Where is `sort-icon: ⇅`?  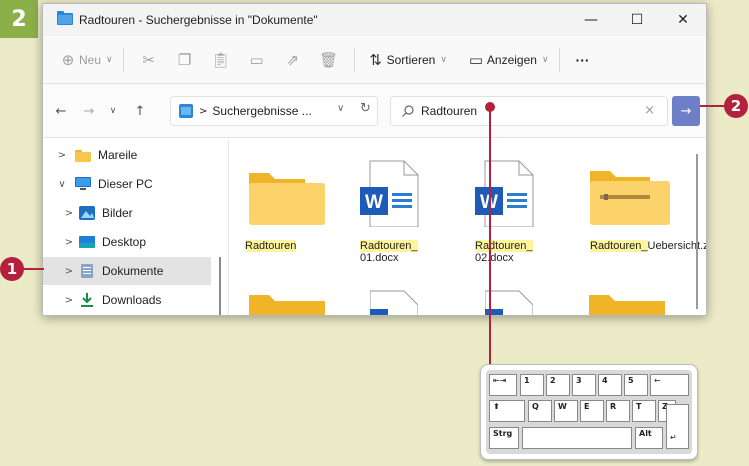 sort-icon: ⇅ is located at coordinates (375, 59).